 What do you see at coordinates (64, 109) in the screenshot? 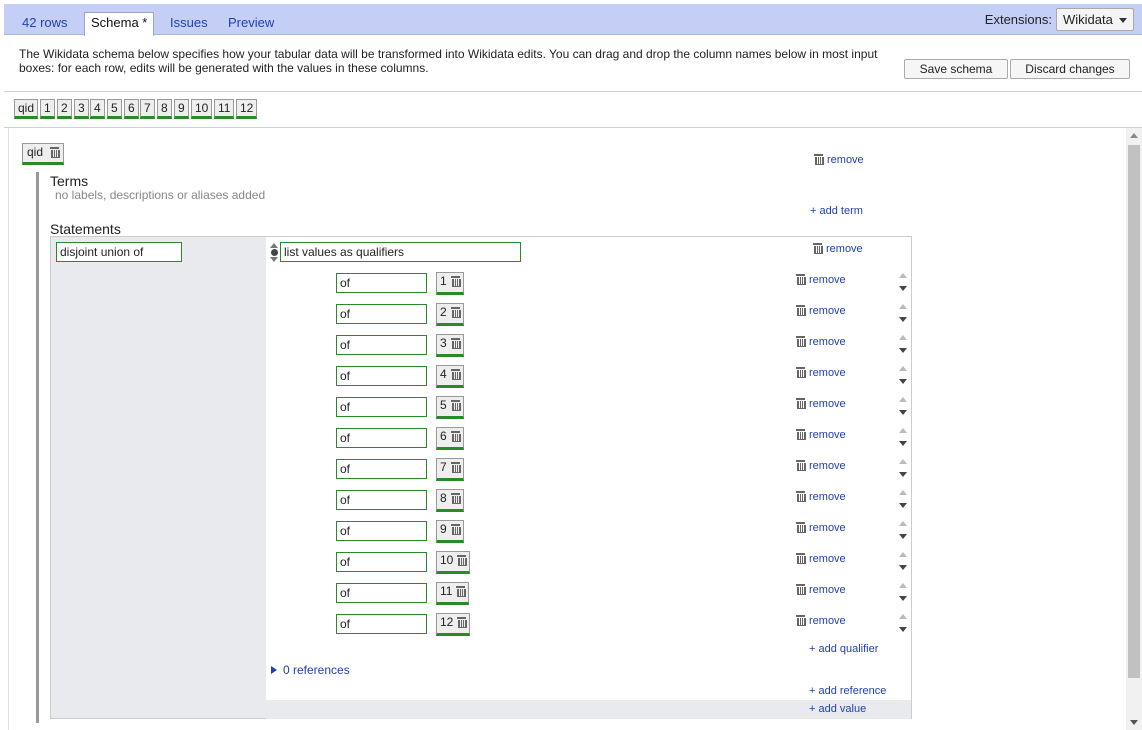
I see `column-chip: 2` at bounding box center [64, 109].